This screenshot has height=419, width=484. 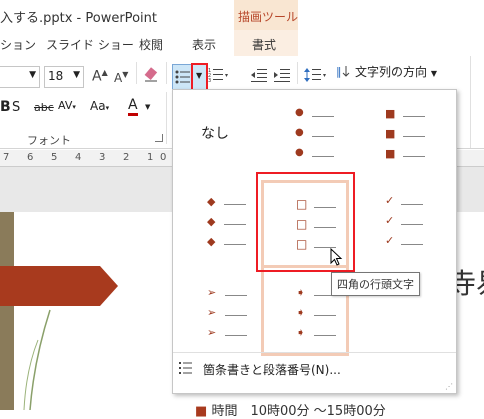 What do you see at coordinates (56, 76) in the screenshot?
I see `font-size-value: 18` at bounding box center [56, 76].